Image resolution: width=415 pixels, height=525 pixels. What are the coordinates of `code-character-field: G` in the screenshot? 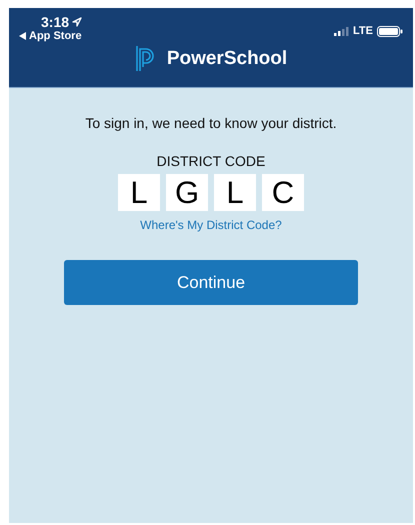 It's located at (187, 192).